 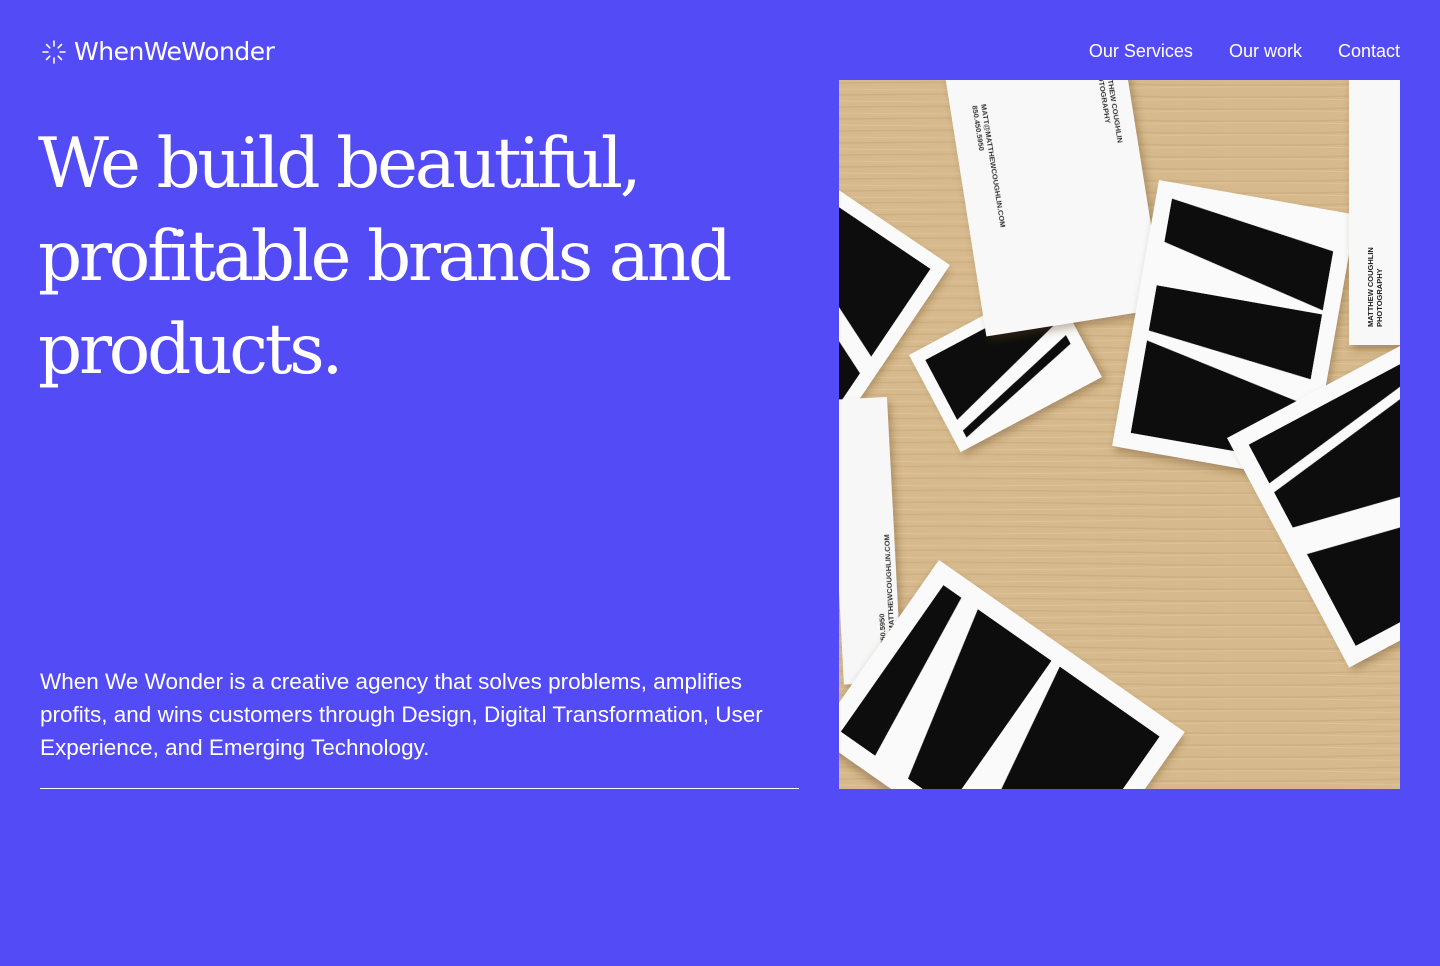 I want to click on svg-text: PHOTOGRAPHY, so click(x=1379, y=297).